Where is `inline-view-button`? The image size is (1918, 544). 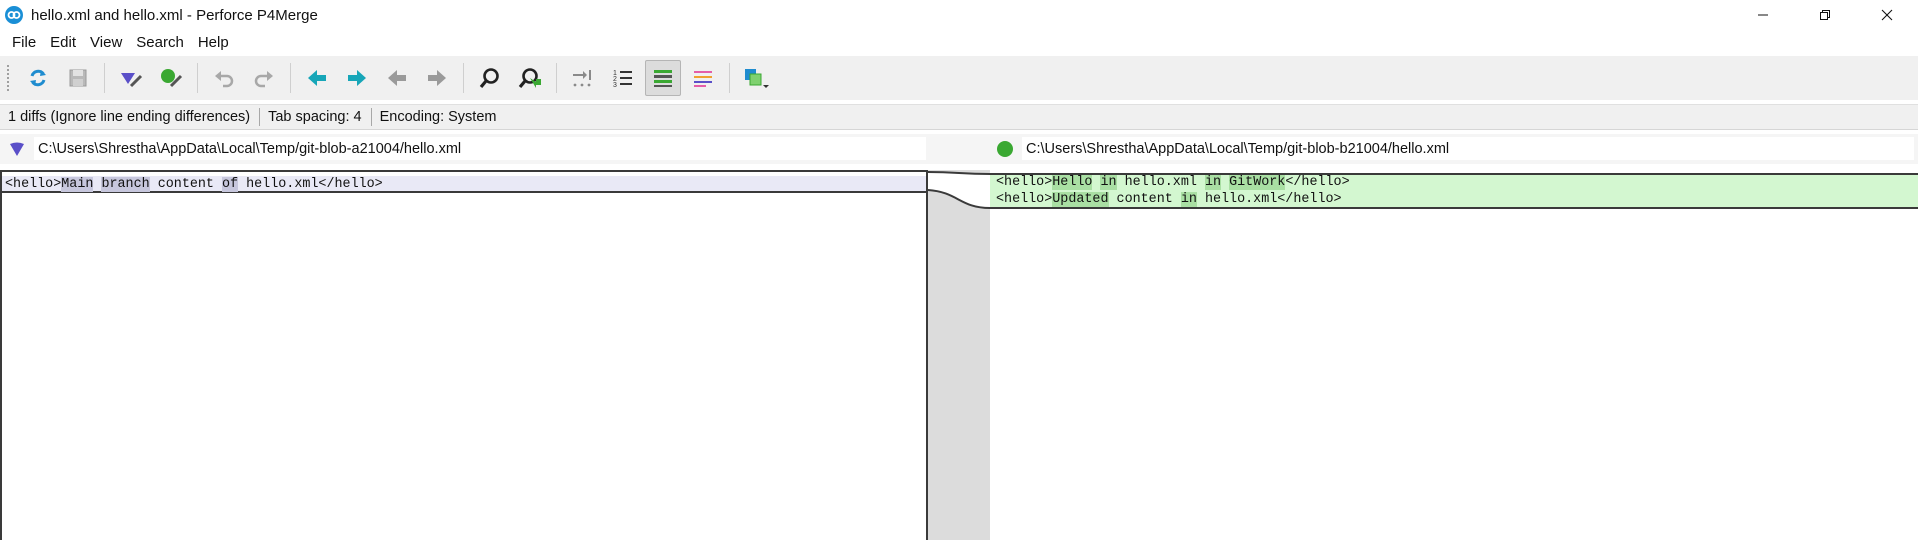 inline-view-button is located at coordinates (703, 78).